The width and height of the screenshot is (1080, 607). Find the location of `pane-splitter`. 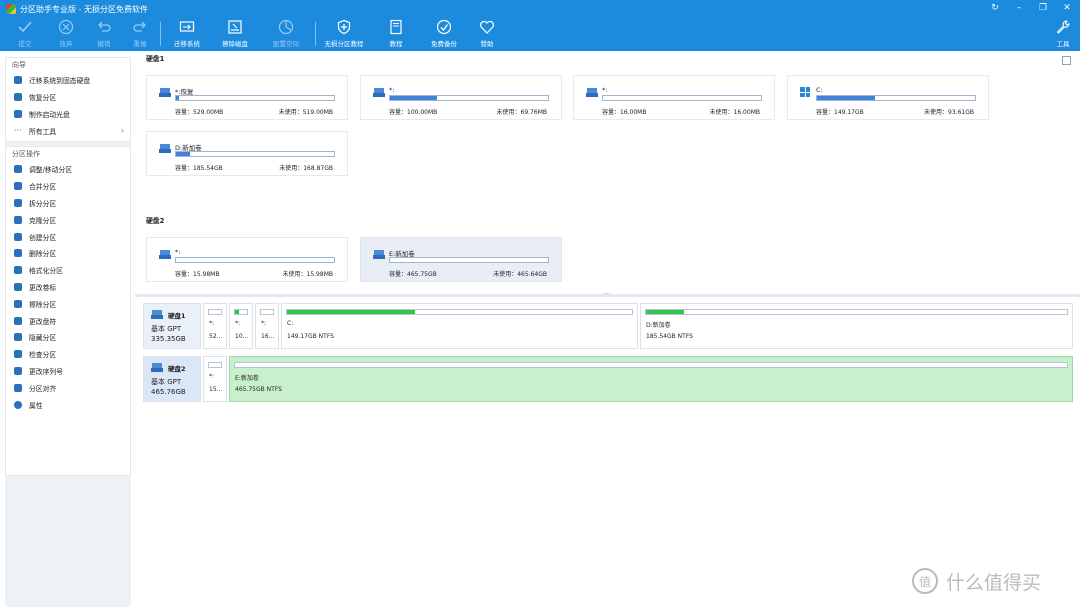

pane-splitter is located at coordinates (607, 294).